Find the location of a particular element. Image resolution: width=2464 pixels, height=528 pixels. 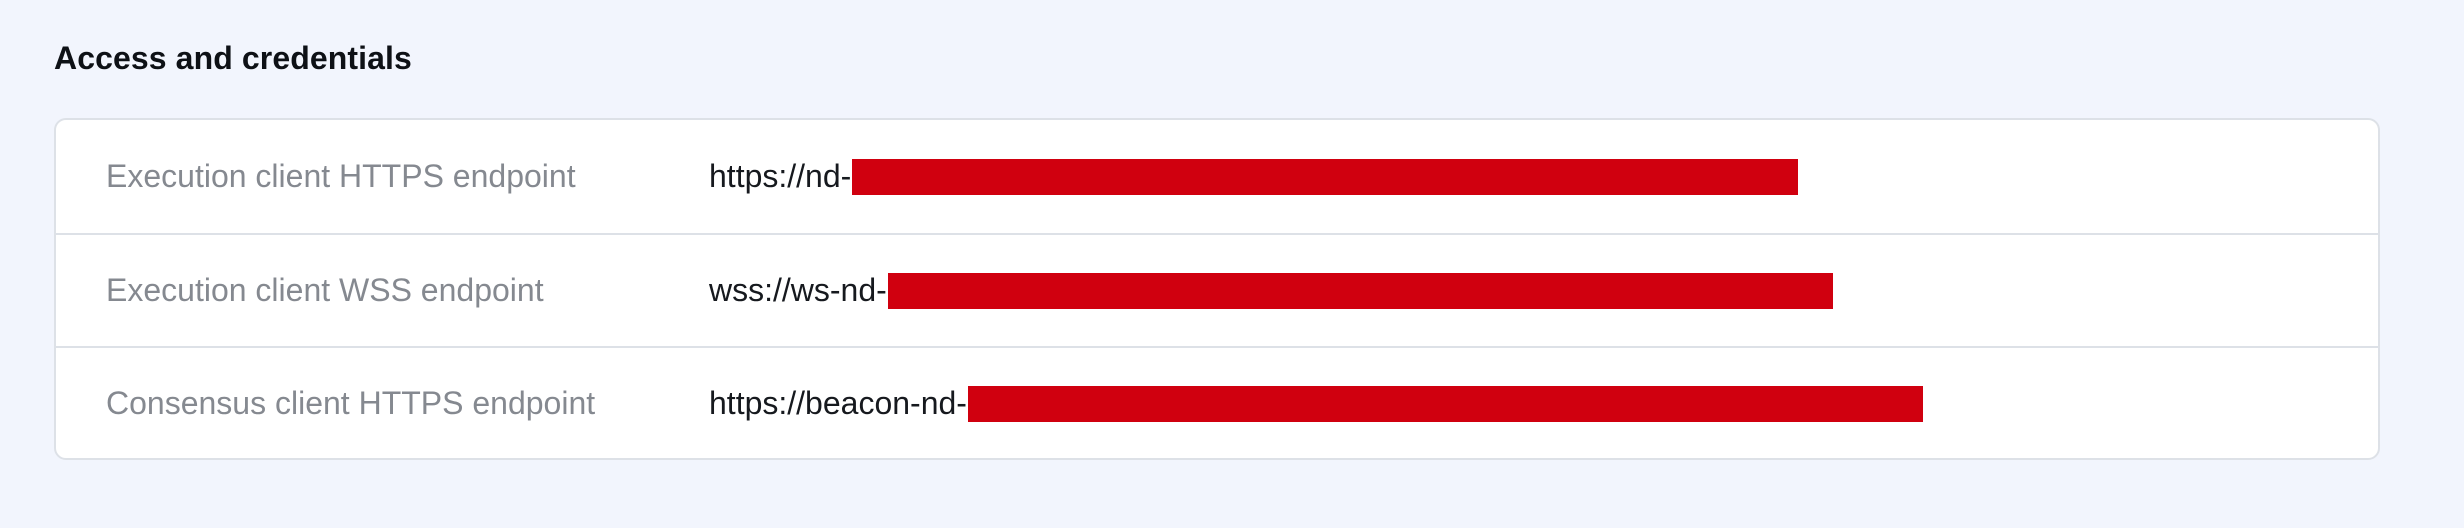

consensus-https-endpoint-label: Consensus client HTTPS endpoint is located at coordinates (351, 403).